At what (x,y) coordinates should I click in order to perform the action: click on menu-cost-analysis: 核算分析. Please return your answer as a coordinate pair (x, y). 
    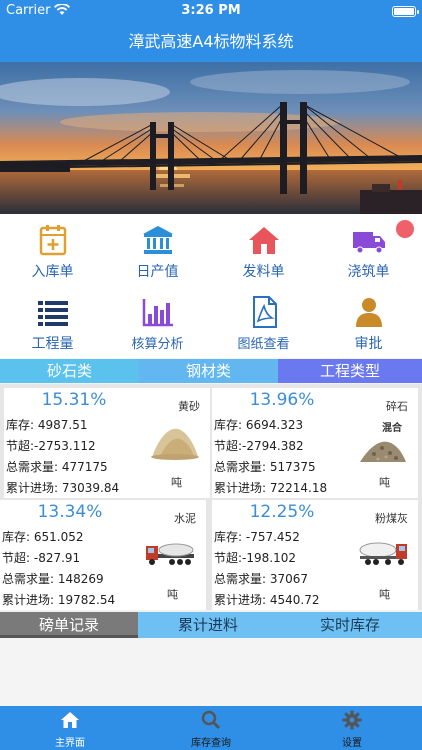
    Looking at the image, I should click on (157, 322).